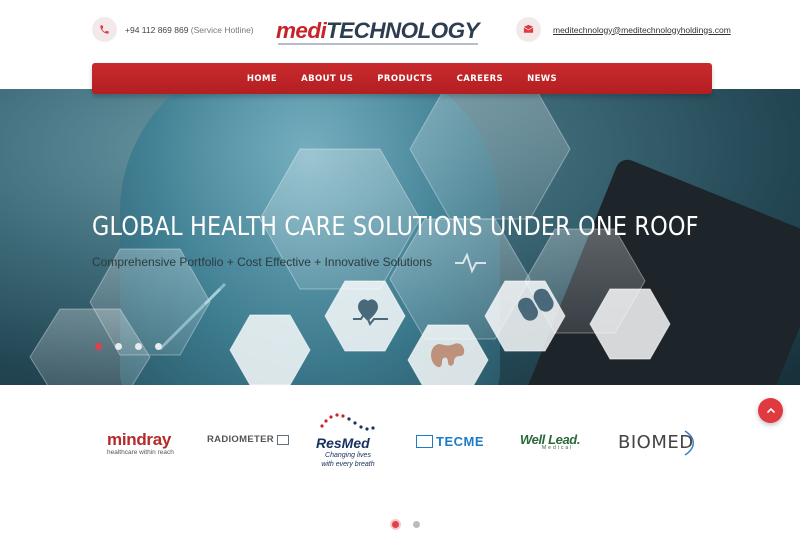 The image size is (800, 533). I want to click on nav-about-us: ABOUT US, so click(327, 79).